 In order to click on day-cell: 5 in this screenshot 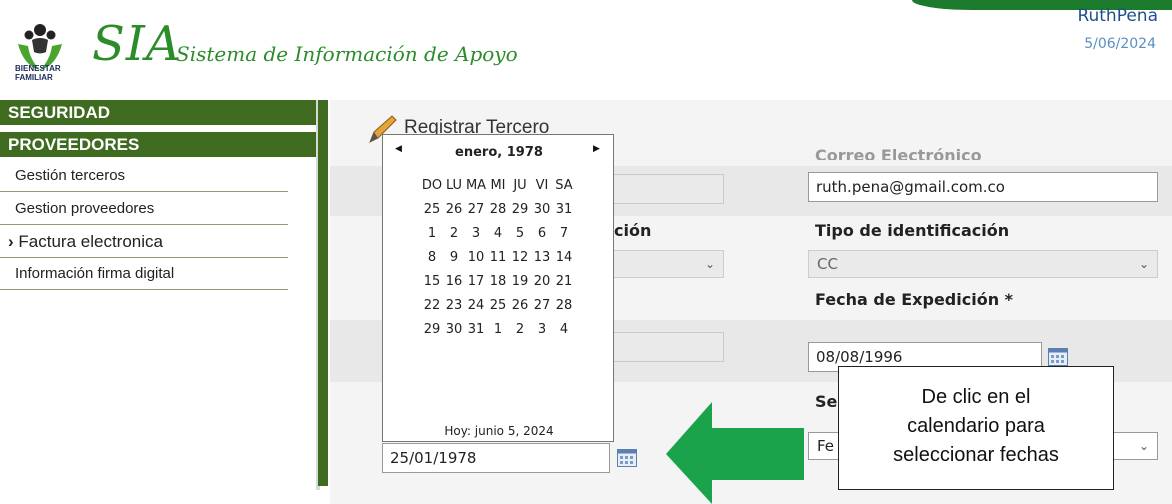, I will do `click(520, 233)`.